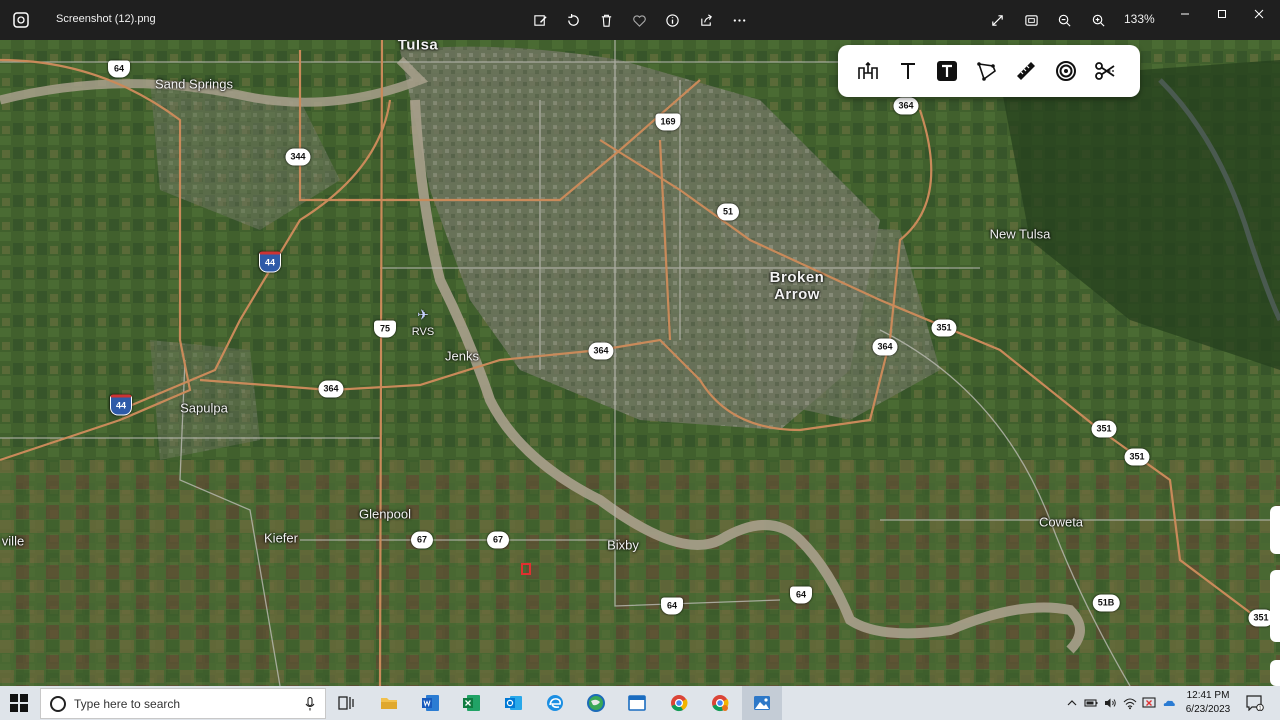  Describe the element at coordinates (739, 20) in the screenshot. I see `more-icon` at that location.